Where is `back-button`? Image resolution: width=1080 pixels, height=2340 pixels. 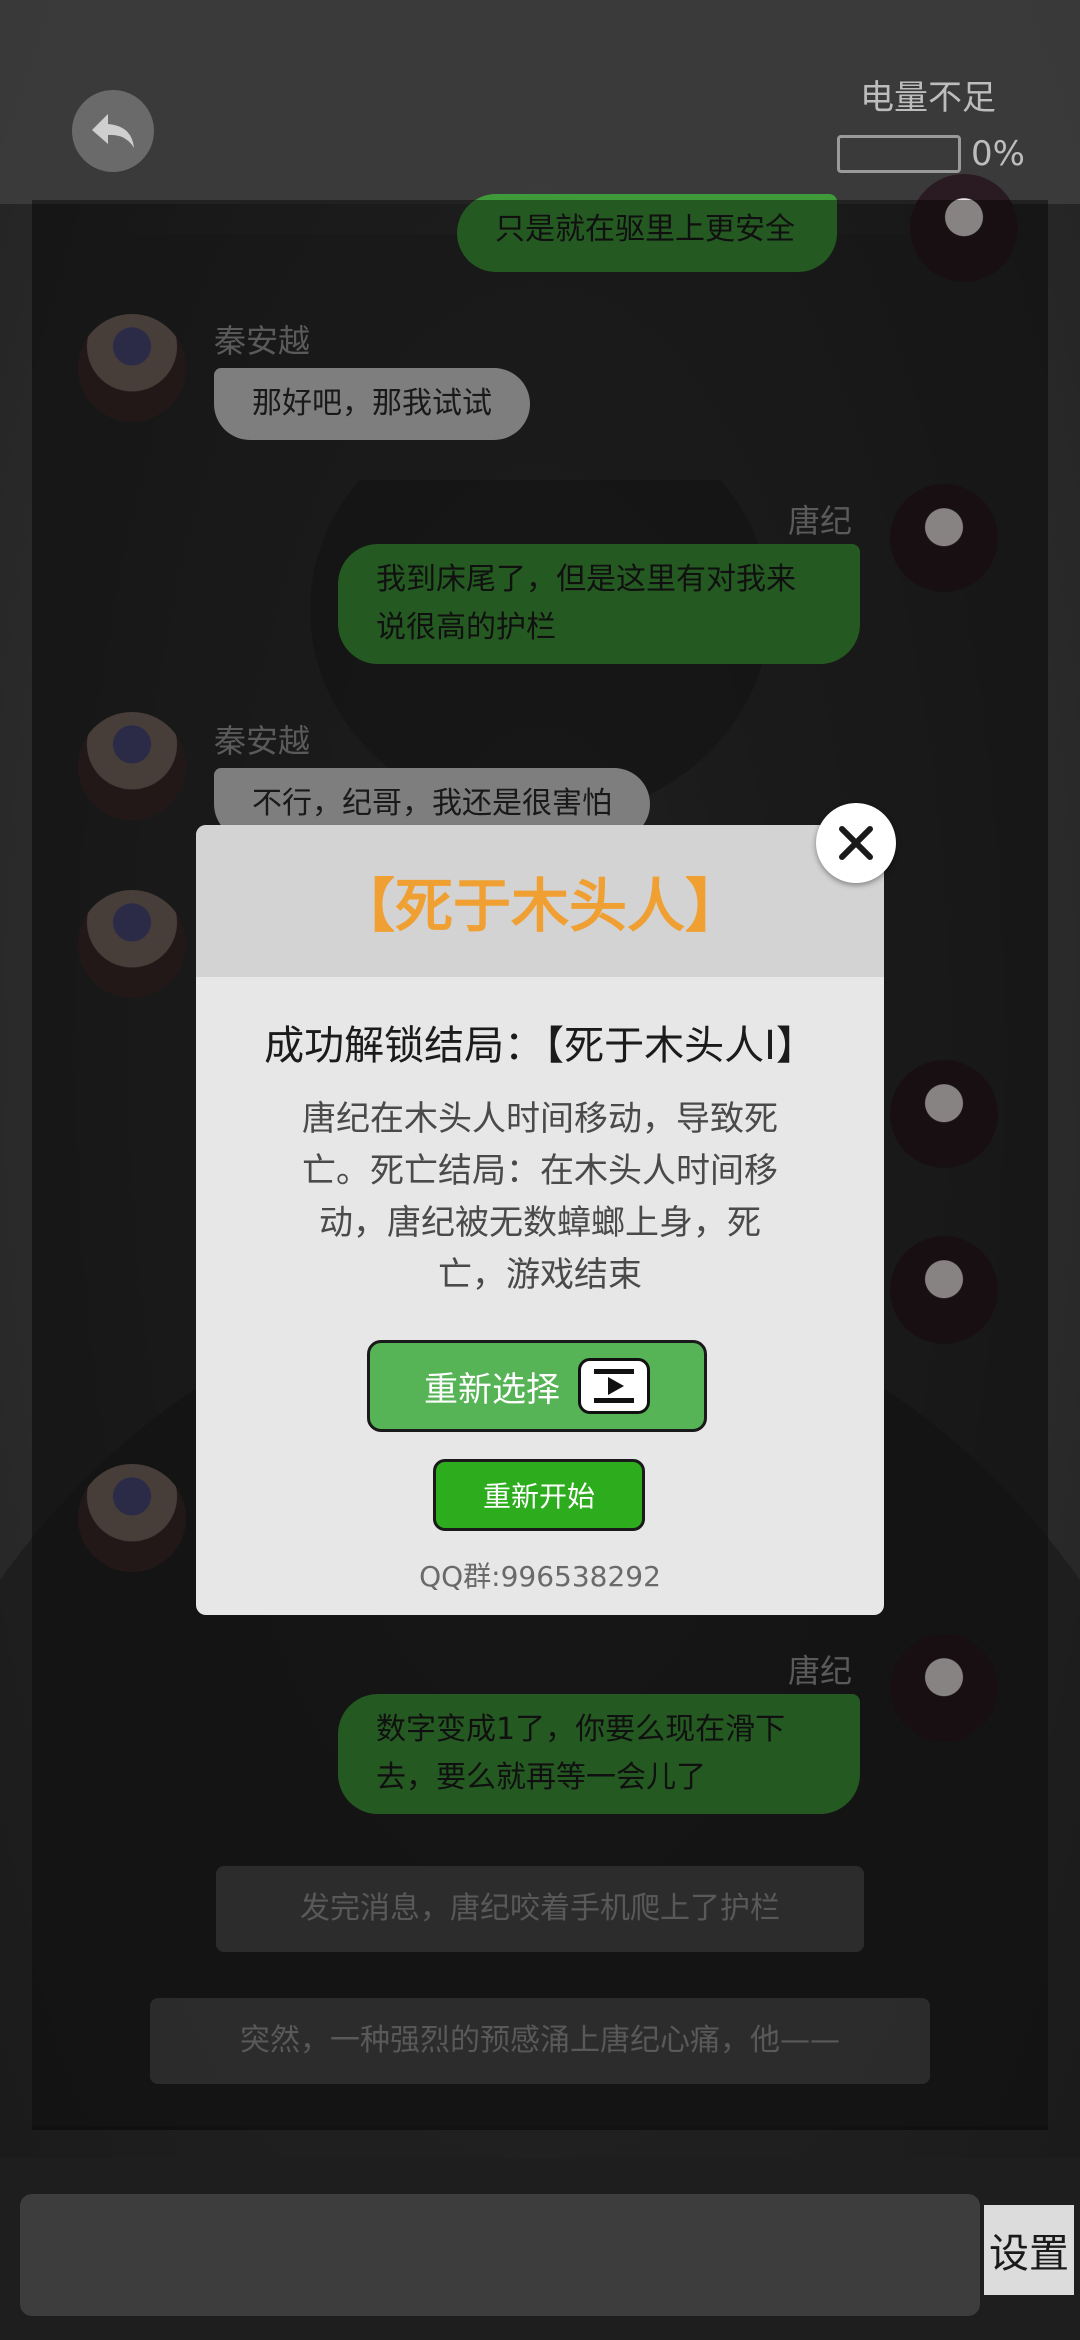
back-button is located at coordinates (113, 131).